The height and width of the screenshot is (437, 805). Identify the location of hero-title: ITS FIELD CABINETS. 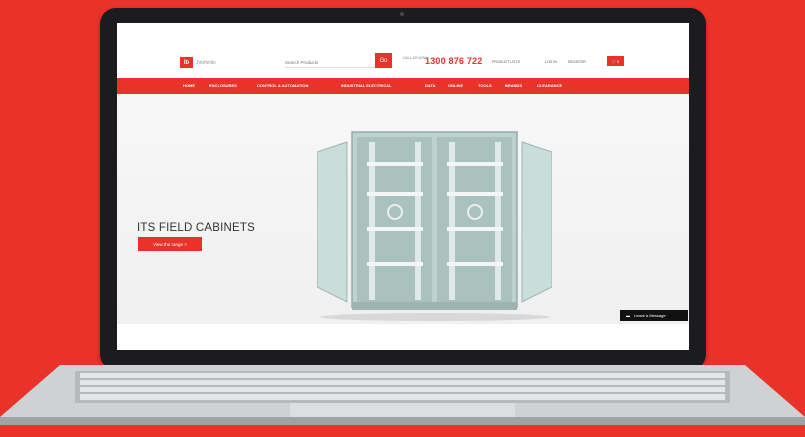
(196, 228).